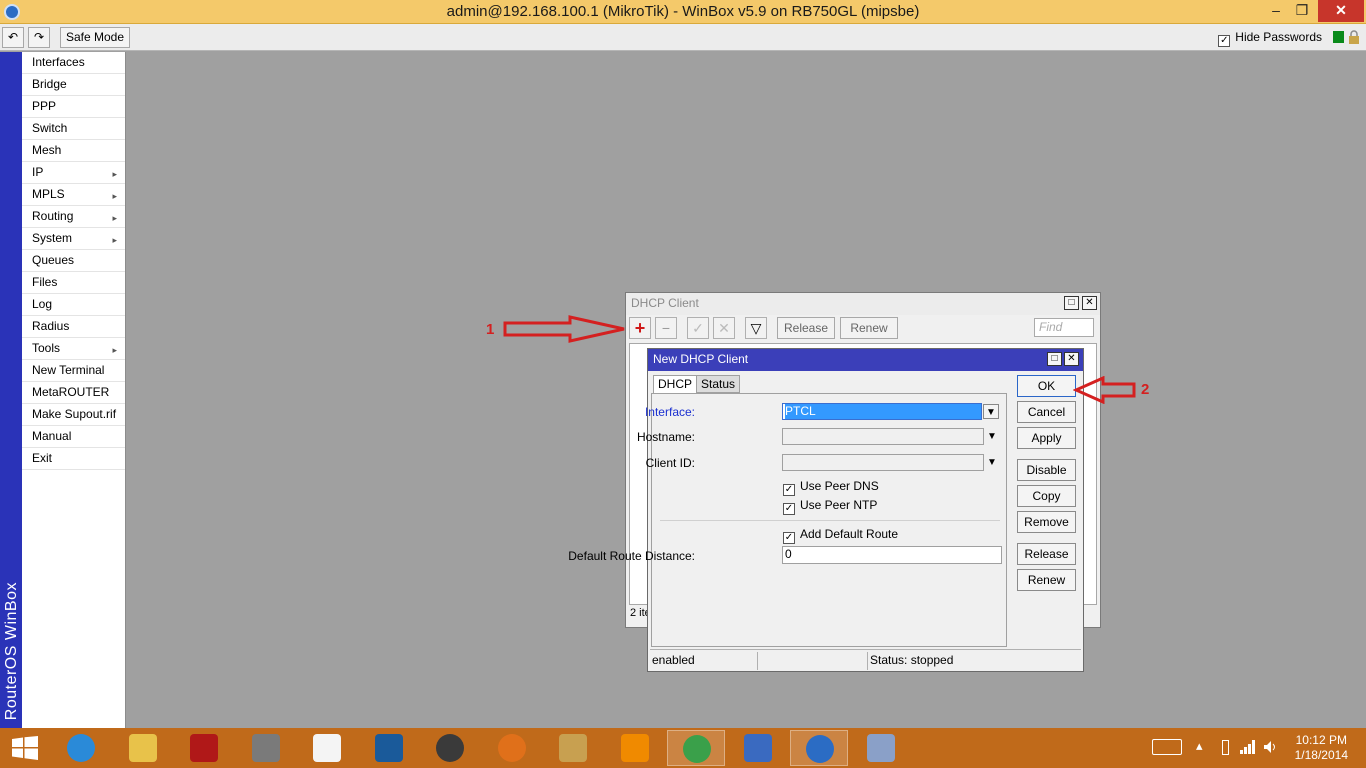 This screenshot has width=1366, height=768. What do you see at coordinates (73, 349) in the screenshot?
I see `sidebar-item-tools: Tools ▸` at bounding box center [73, 349].